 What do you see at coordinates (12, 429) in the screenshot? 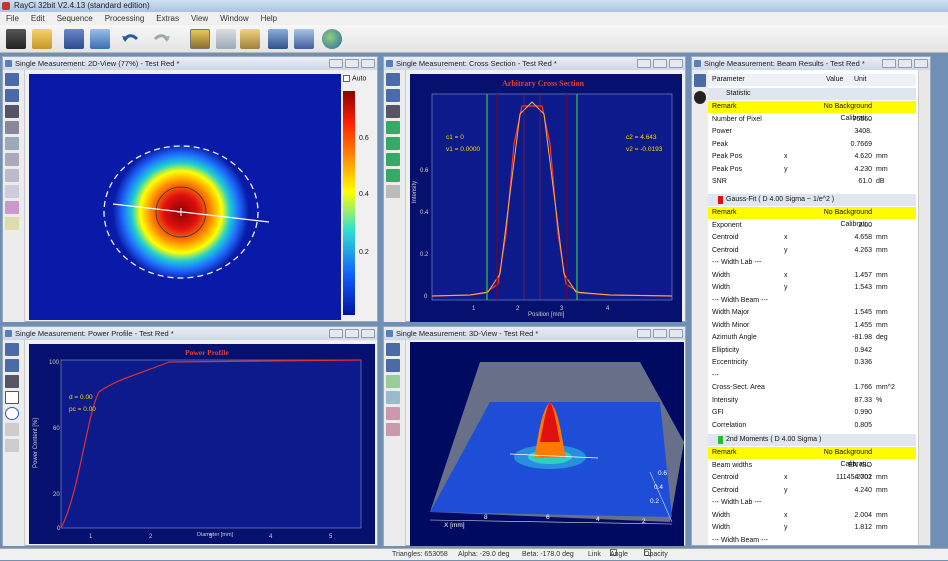
I see `chevron-left-icon` at bounding box center [12, 429].